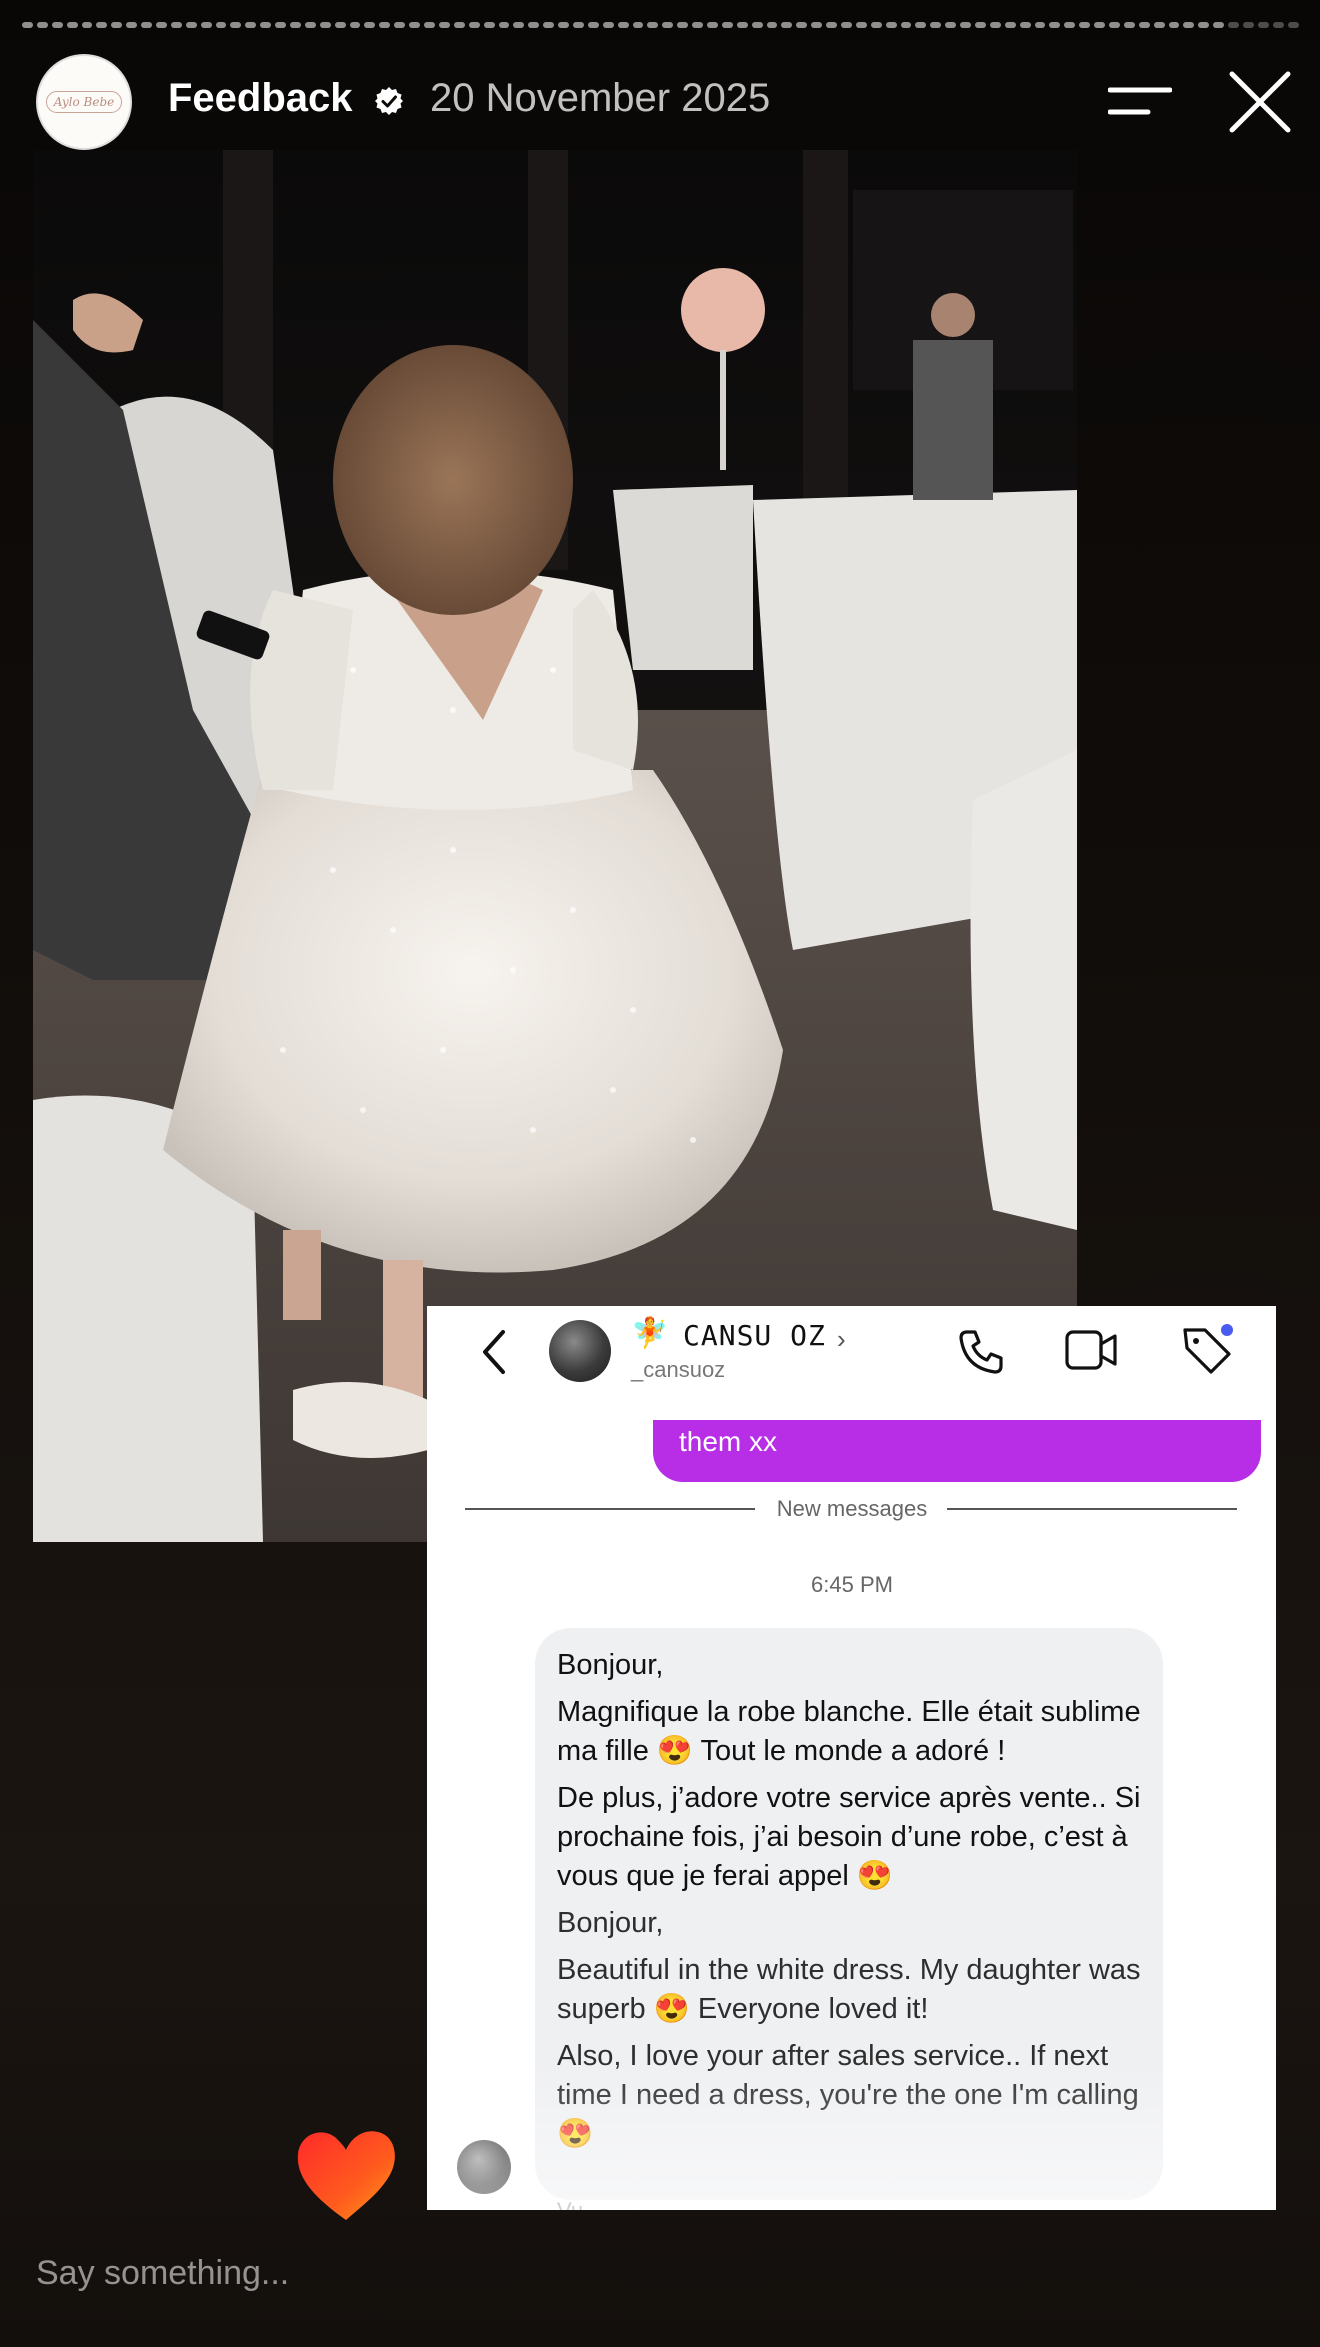  What do you see at coordinates (660, 25) in the screenshot?
I see `story-progress-bar` at bounding box center [660, 25].